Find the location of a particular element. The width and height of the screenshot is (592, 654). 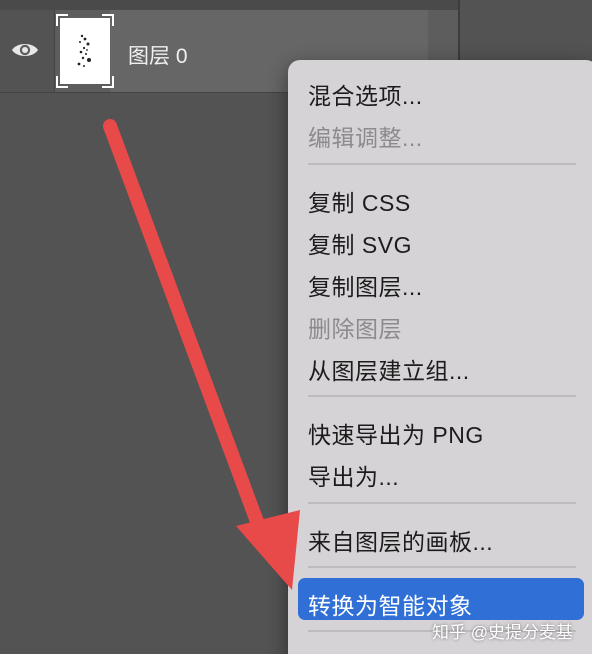

eye-icon is located at coordinates (25, 50).